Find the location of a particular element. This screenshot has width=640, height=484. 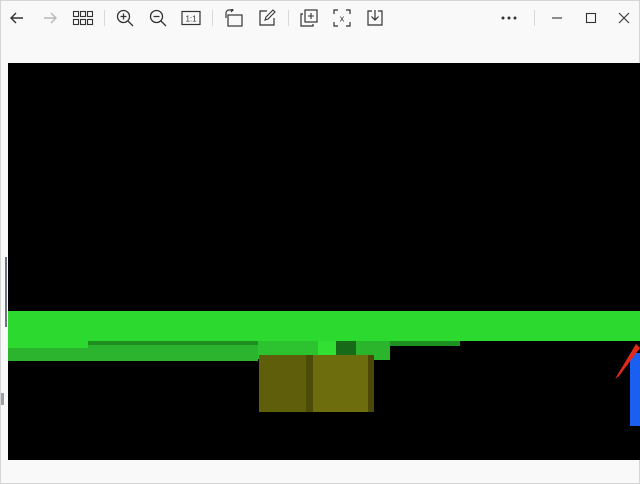

green-bar-main is located at coordinates (324, 326).